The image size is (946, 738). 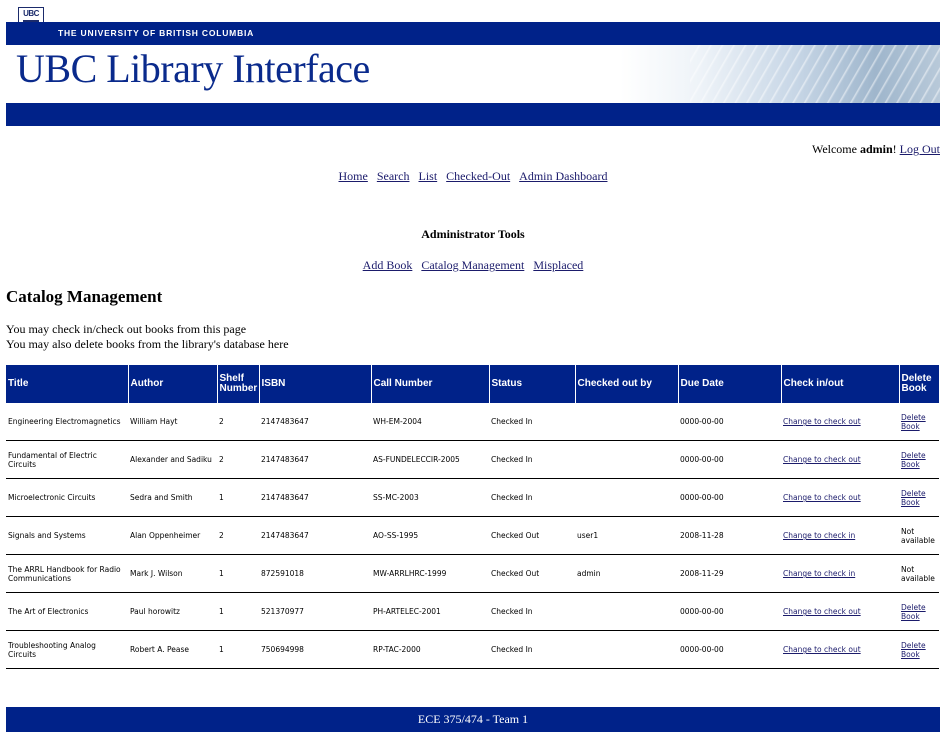 I want to click on banner-top-strip, so click(x=473, y=11).